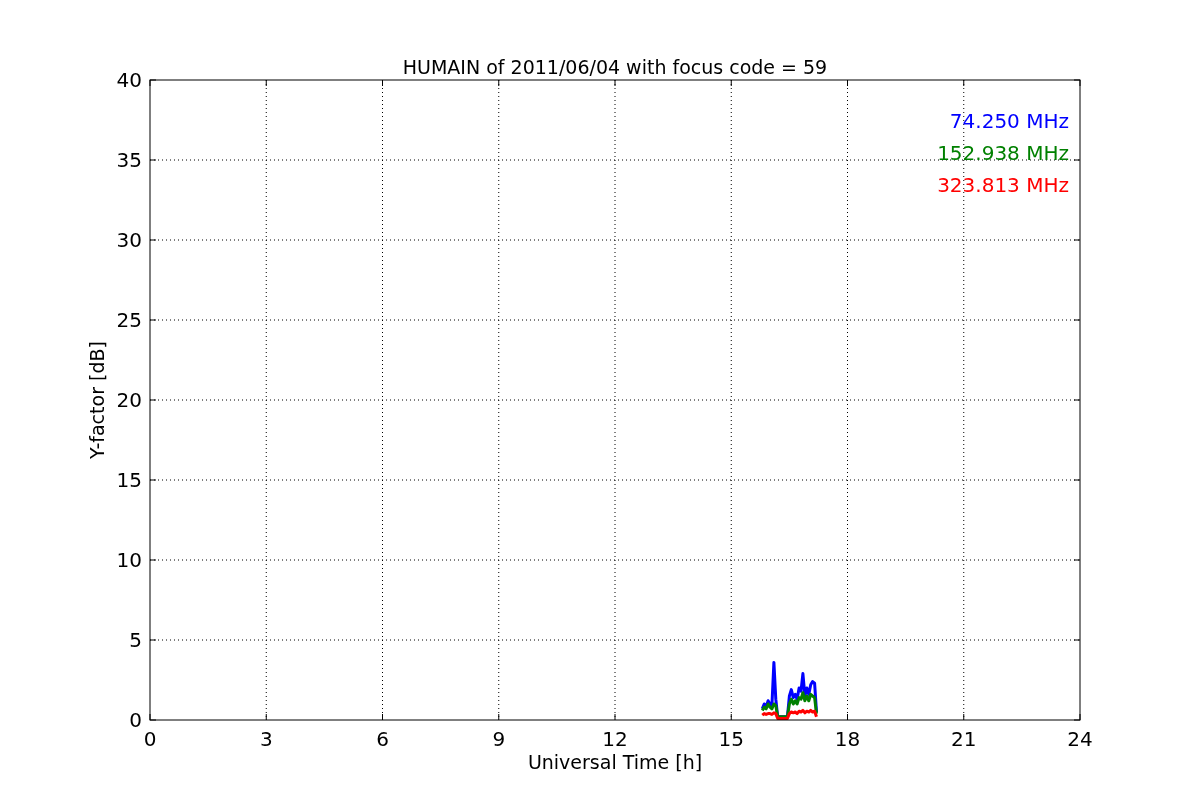 The height and width of the screenshot is (800, 1200). Describe the element at coordinates (615, 67) in the screenshot. I see `chart-title: HUMAIN of 2011/06/04 with focus code = 59` at that location.